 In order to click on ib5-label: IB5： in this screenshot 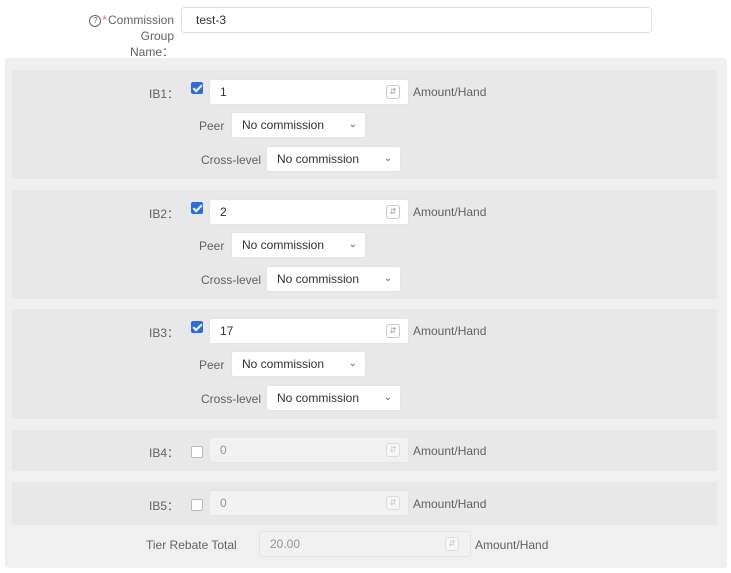, I will do `click(164, 506)`.